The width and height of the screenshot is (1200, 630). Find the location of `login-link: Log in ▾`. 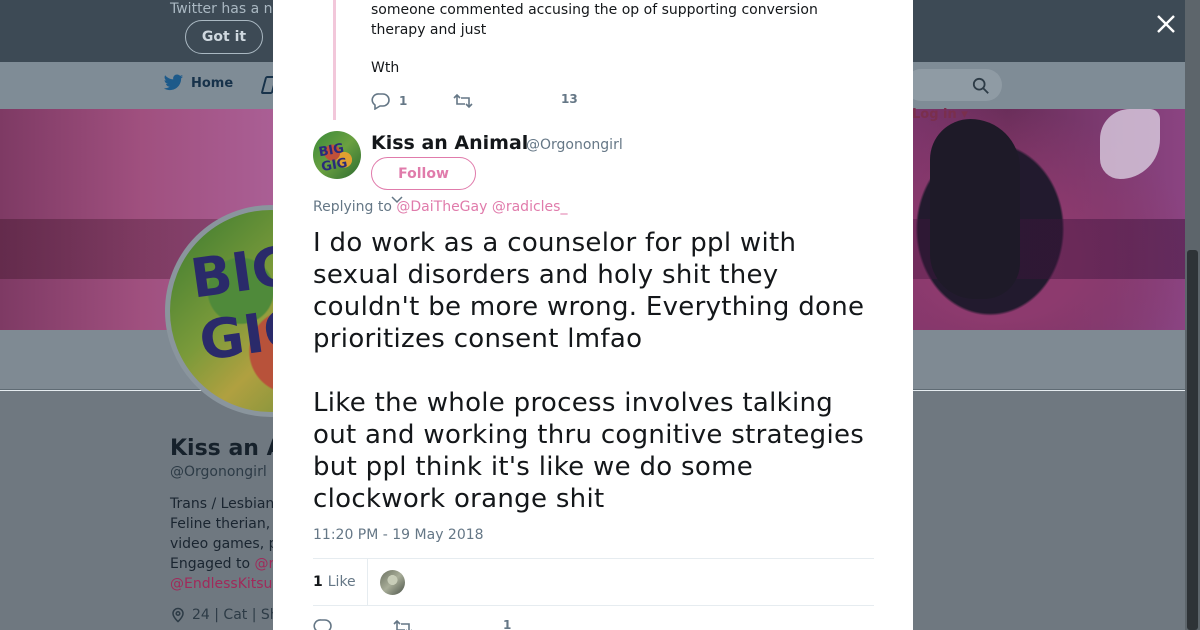

login-link: Log in ▾ is located at coordinates (940, 114).